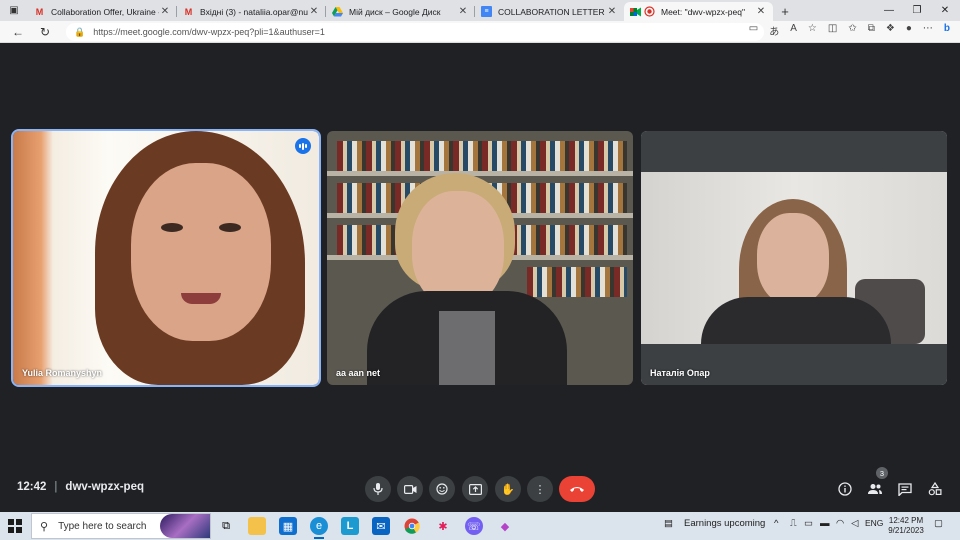 This screenshot has width=960, height=540. I want to click on camera-button, so click(410, 489).